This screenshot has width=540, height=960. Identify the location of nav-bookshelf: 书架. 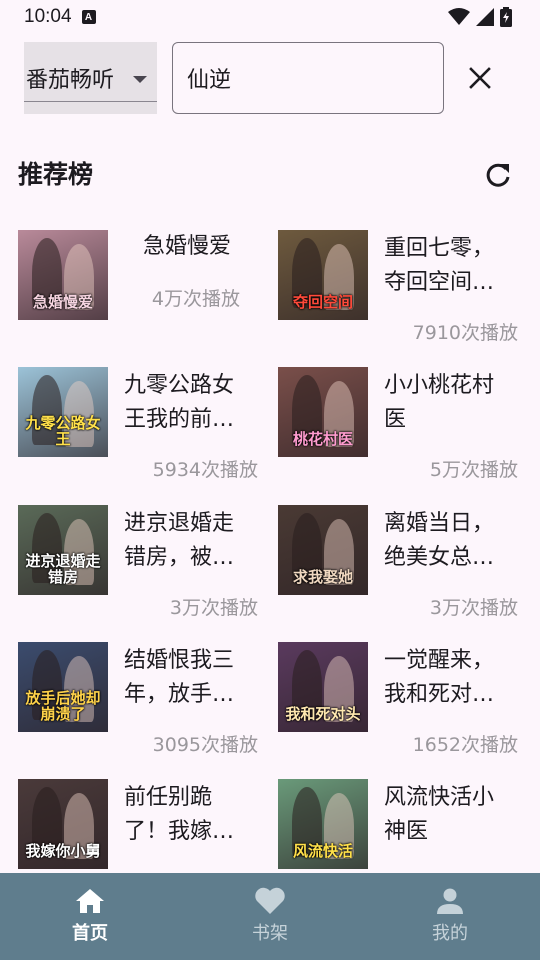
(270, 916).